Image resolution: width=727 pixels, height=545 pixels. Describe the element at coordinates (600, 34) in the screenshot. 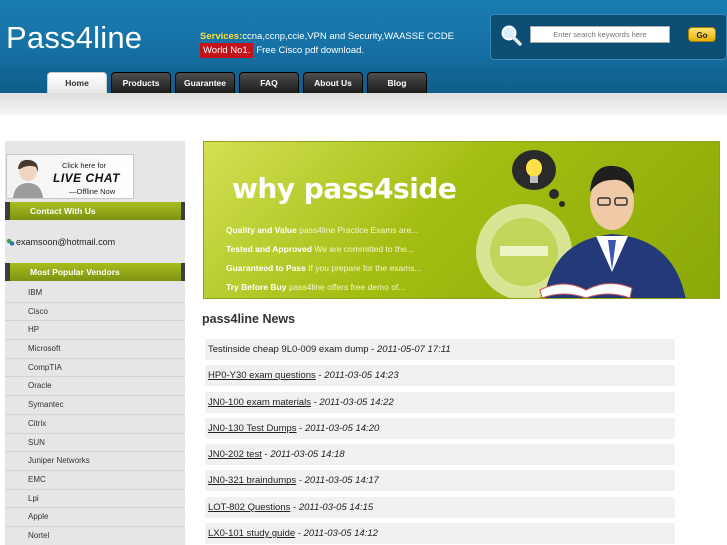

I see `search-input` at that location.